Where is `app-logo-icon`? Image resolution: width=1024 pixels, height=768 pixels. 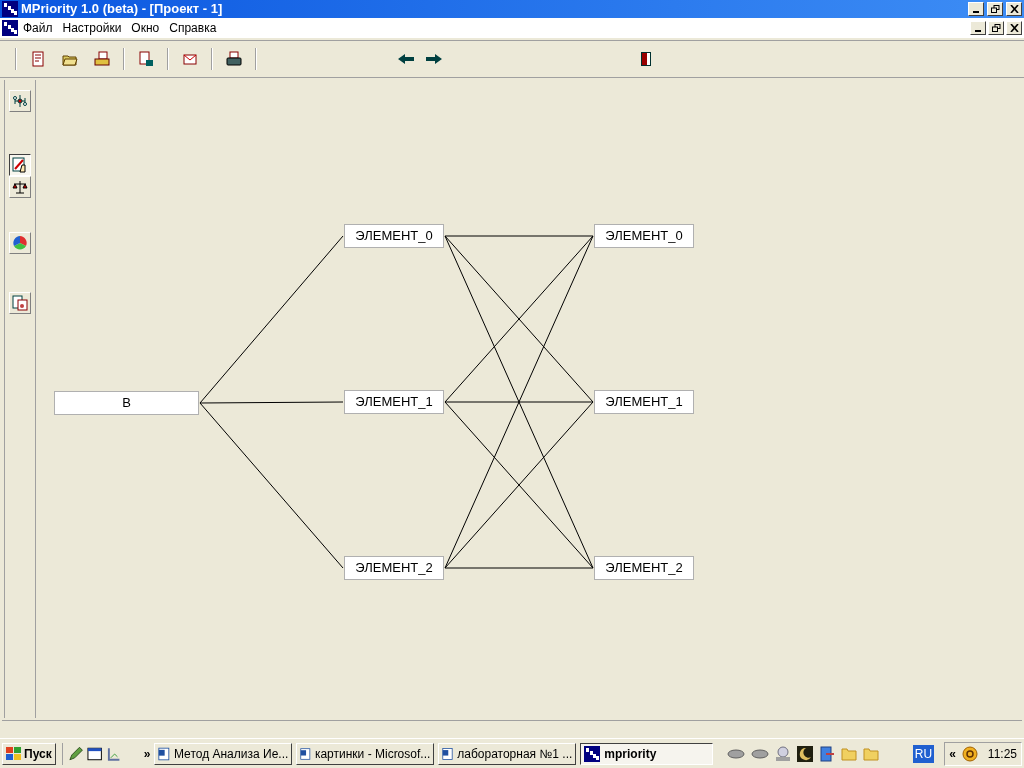 app-logo-icon is located at coordinates (592, 753).